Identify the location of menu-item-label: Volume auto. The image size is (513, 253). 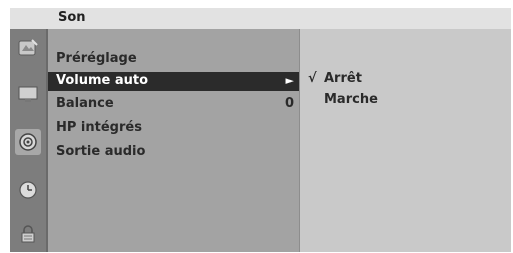
(102, 80).